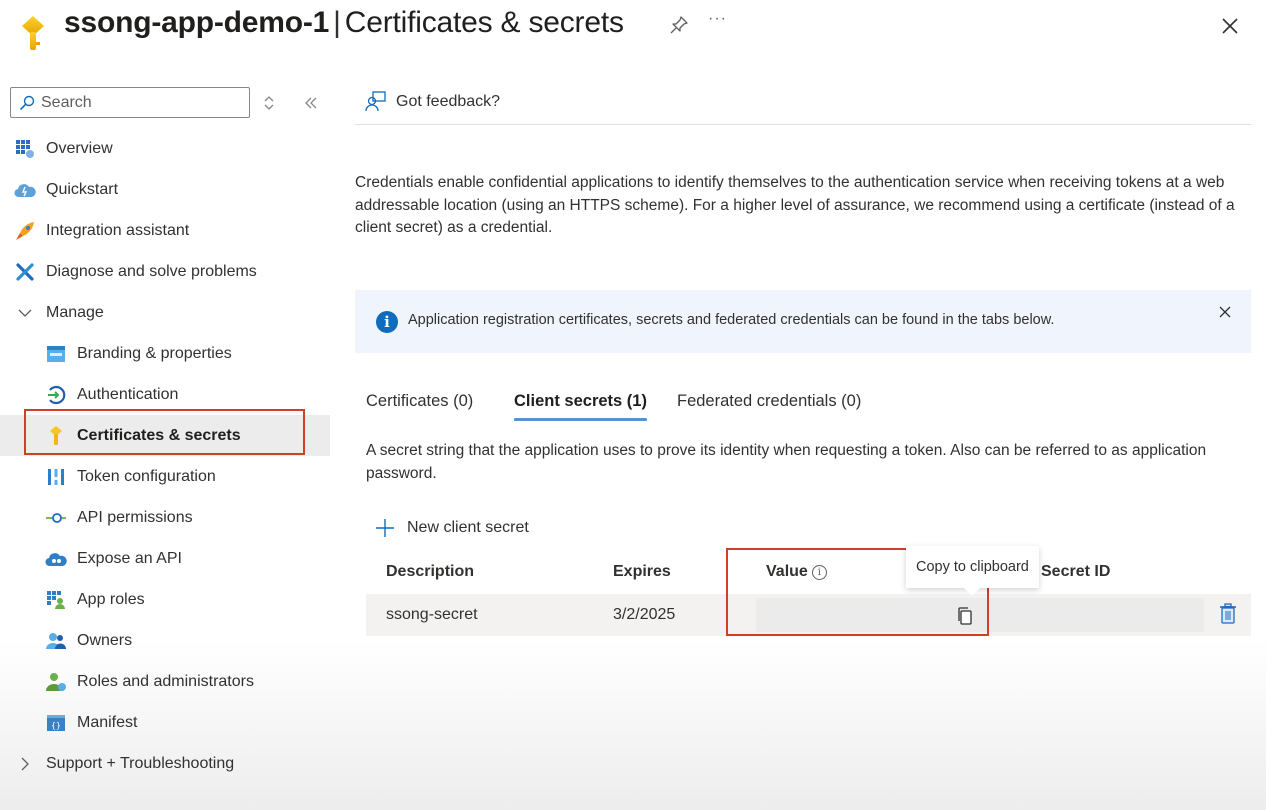 The width and height of the screenshot is (1266, 810). I want to click on sidebar-item-label: App roles, so click(111, 599).